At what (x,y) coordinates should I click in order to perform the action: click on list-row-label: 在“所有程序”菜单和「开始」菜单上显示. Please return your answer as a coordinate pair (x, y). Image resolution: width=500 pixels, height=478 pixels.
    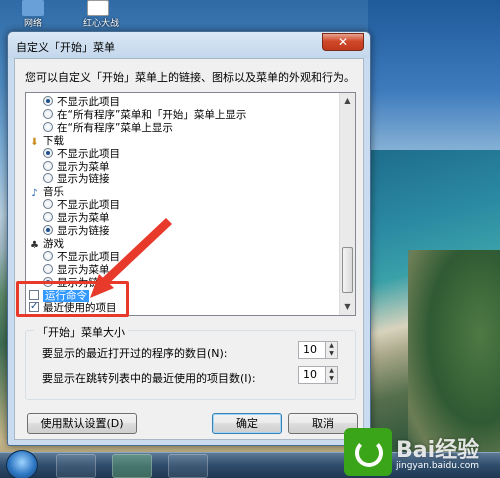
    Looking at the image, I should click on (152, 114).